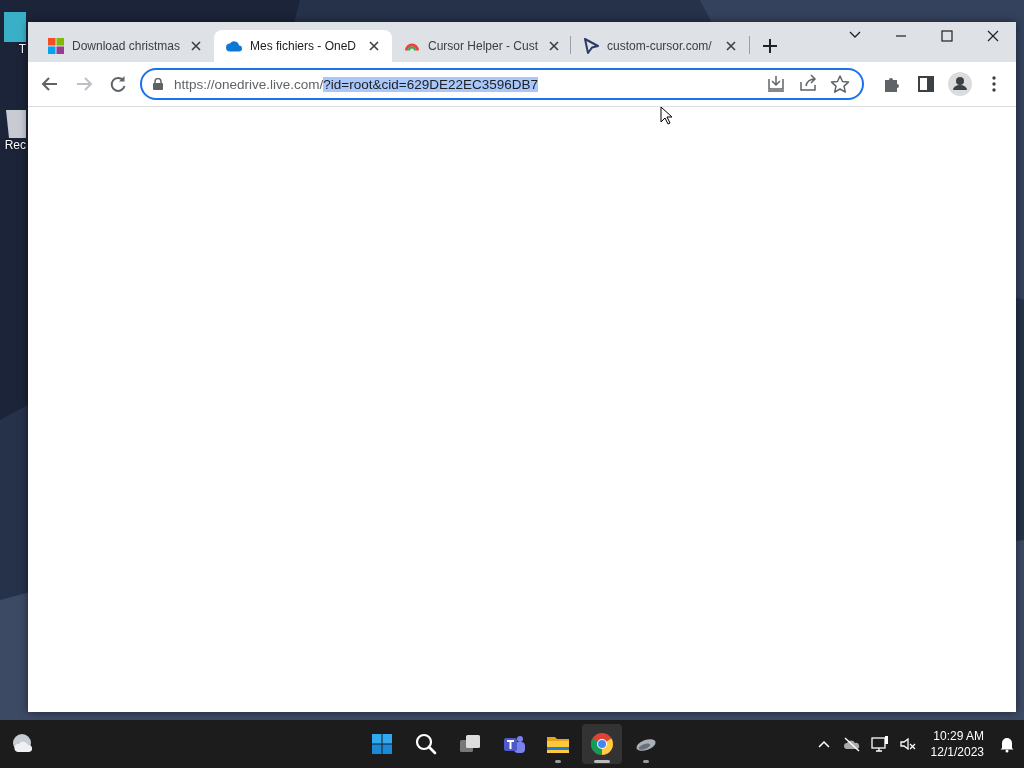 This screenshot has width=1024, height=768. I want to click on desktop-icon-label: T, so click(22, 49).